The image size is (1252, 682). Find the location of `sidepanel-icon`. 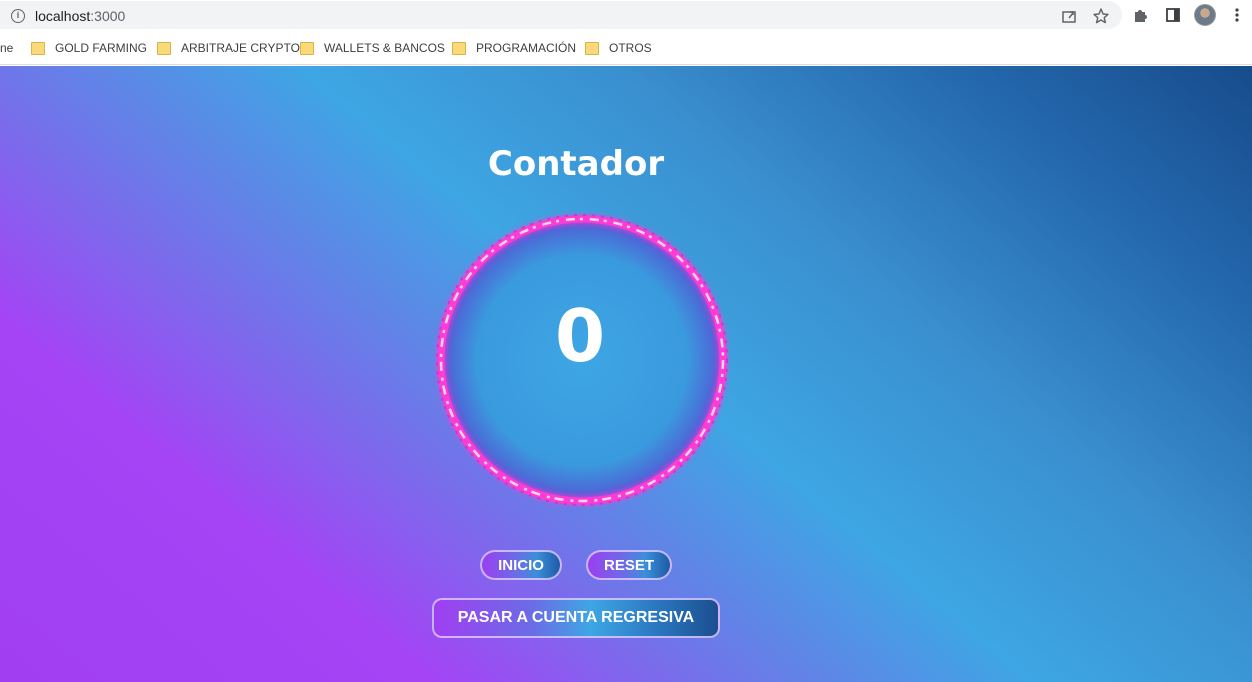

sidepanel-icon is located at coordinates (1173, 15).